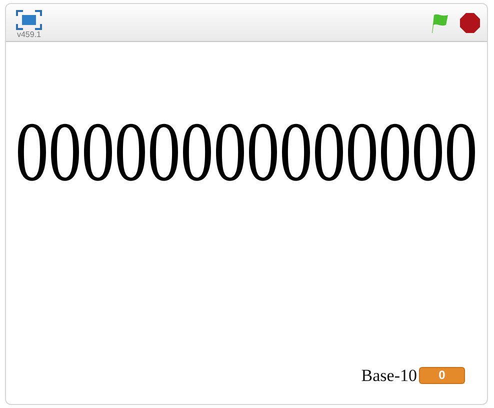 This screenshot has height=408, width=494. Describe the element at coordinates (442, 375) in the screenshot. I see `monitor-value: 0` at that location.